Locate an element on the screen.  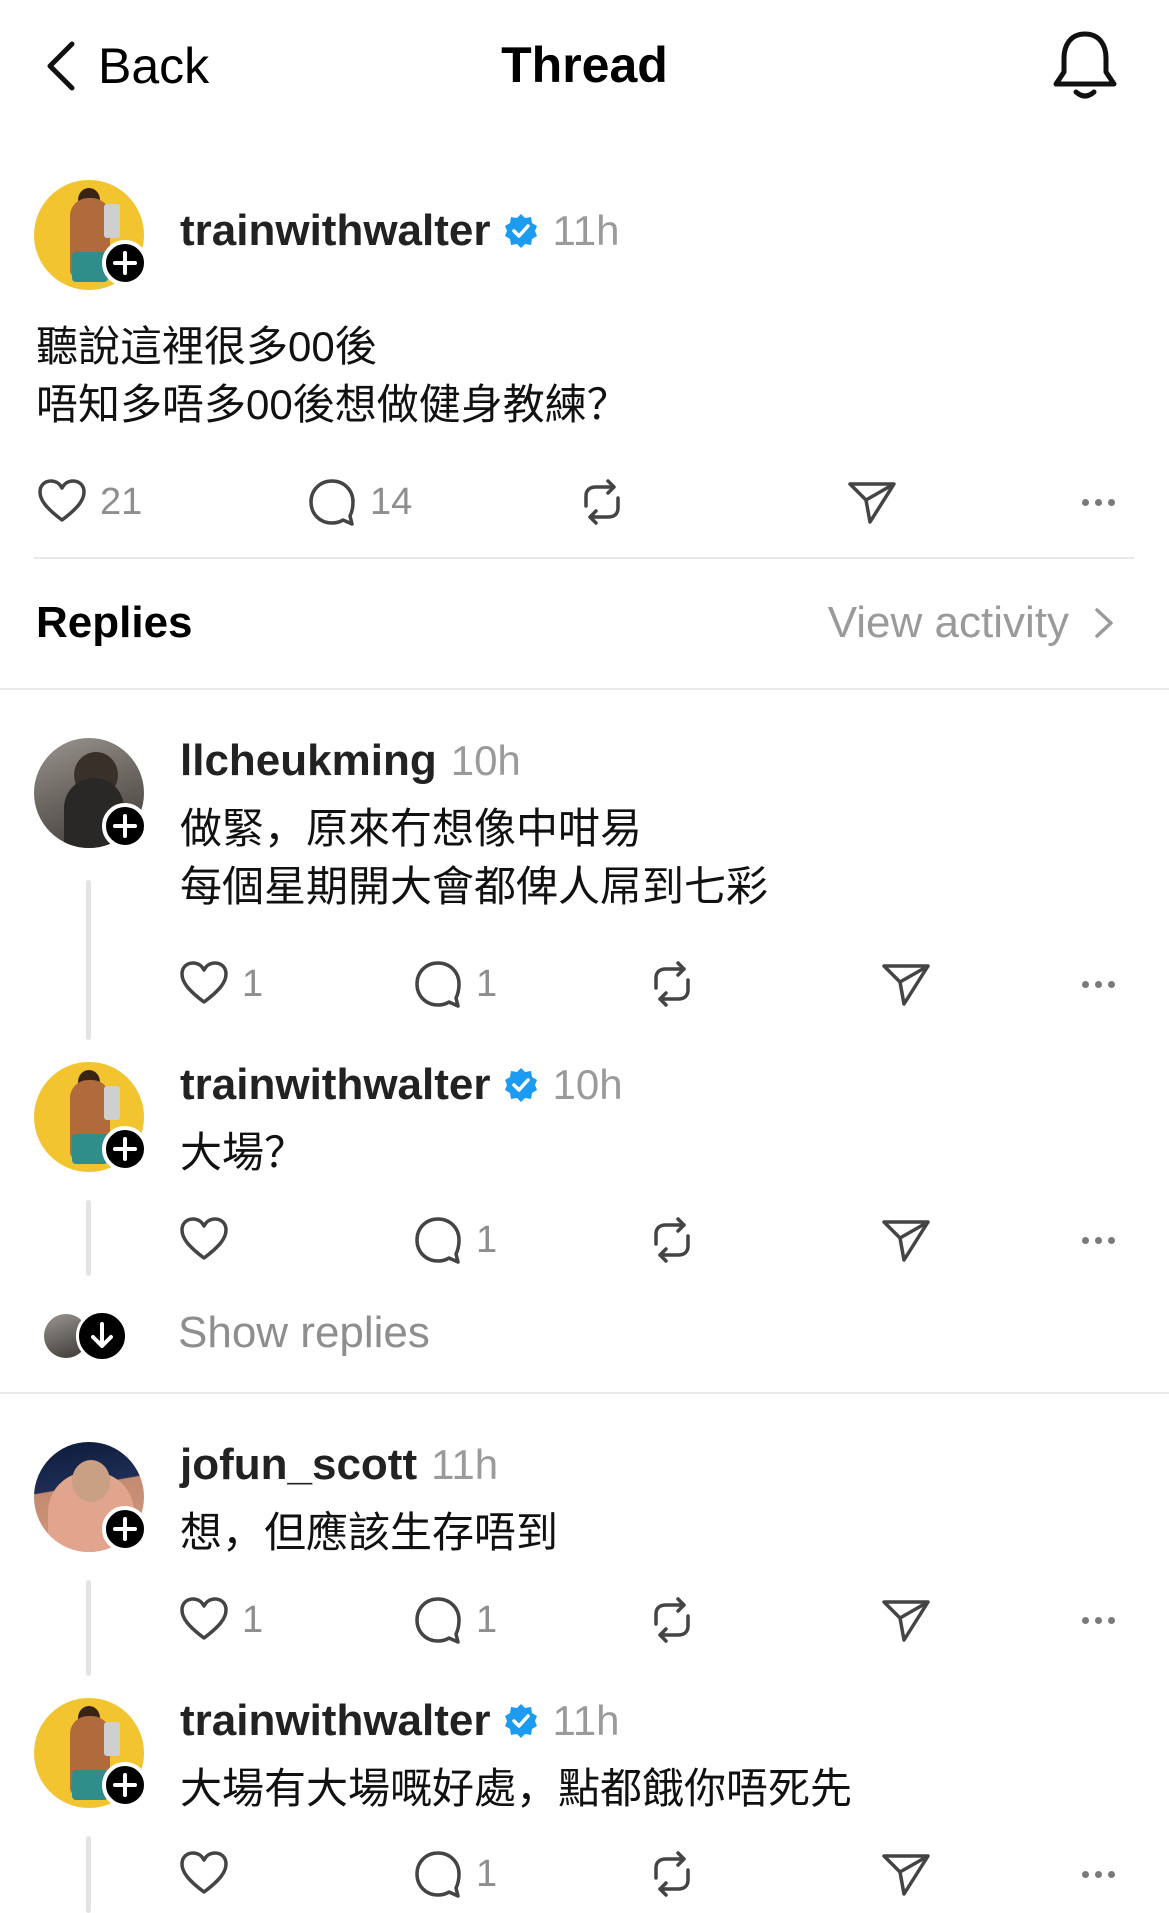
comment-button: 14 is located at coordinates (359, 502).